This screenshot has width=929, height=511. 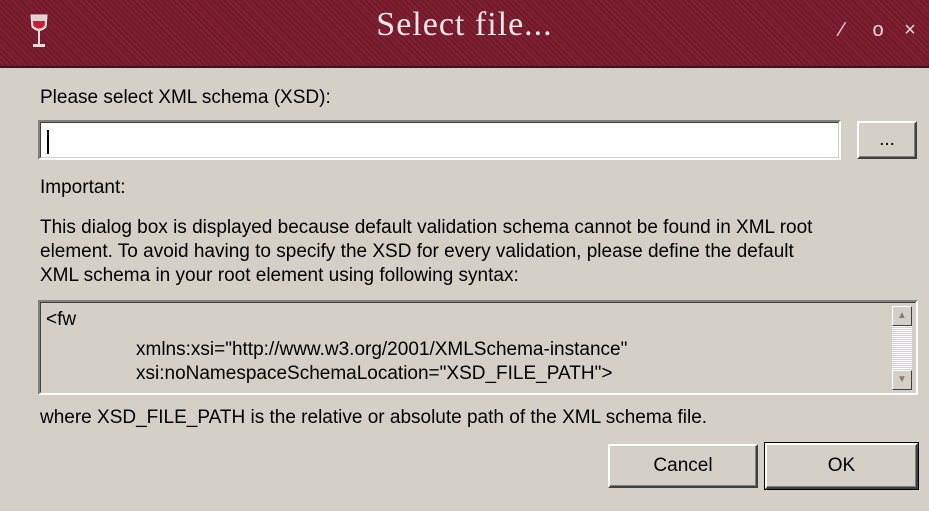 What do you see at coordinates (910, 30) in the screenshot?
I see `close-button: ×` at bounding box center [910, 30].